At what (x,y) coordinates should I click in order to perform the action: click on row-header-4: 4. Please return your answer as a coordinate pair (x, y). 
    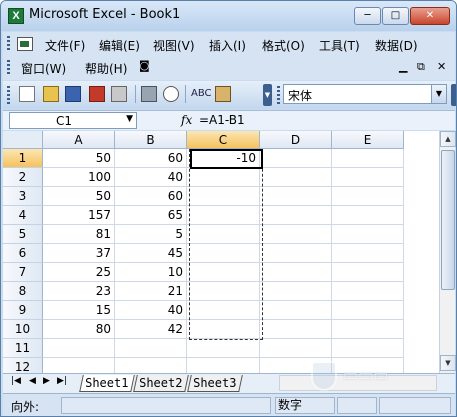
    Looking at the image, I should click on (23, 215).